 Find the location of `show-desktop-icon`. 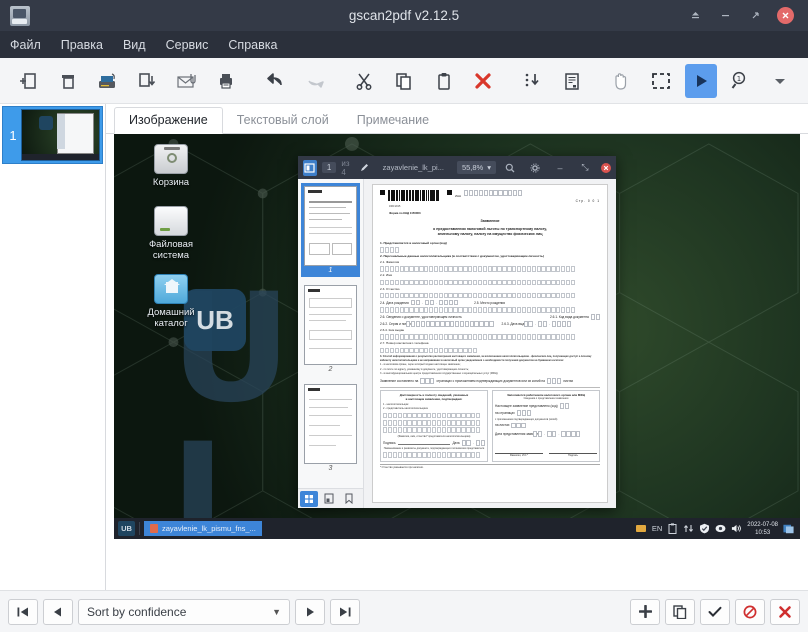

show-desktop-icon is located at coordinates (788, 528).